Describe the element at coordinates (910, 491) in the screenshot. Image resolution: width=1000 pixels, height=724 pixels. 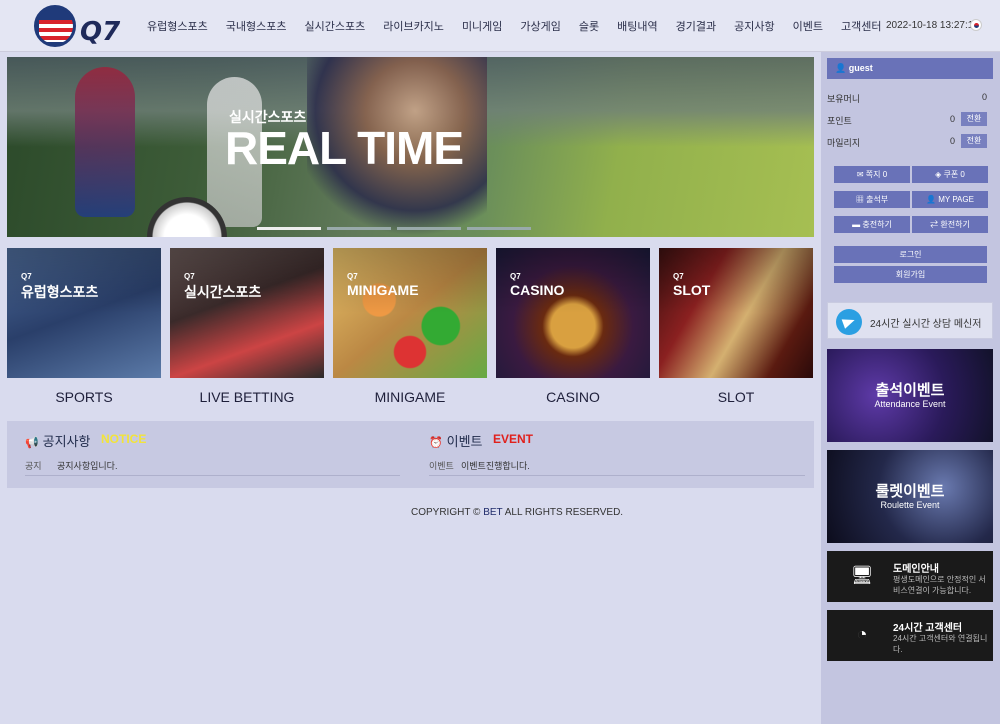
I see `banner-title: 룰렛이벤트` at that location.